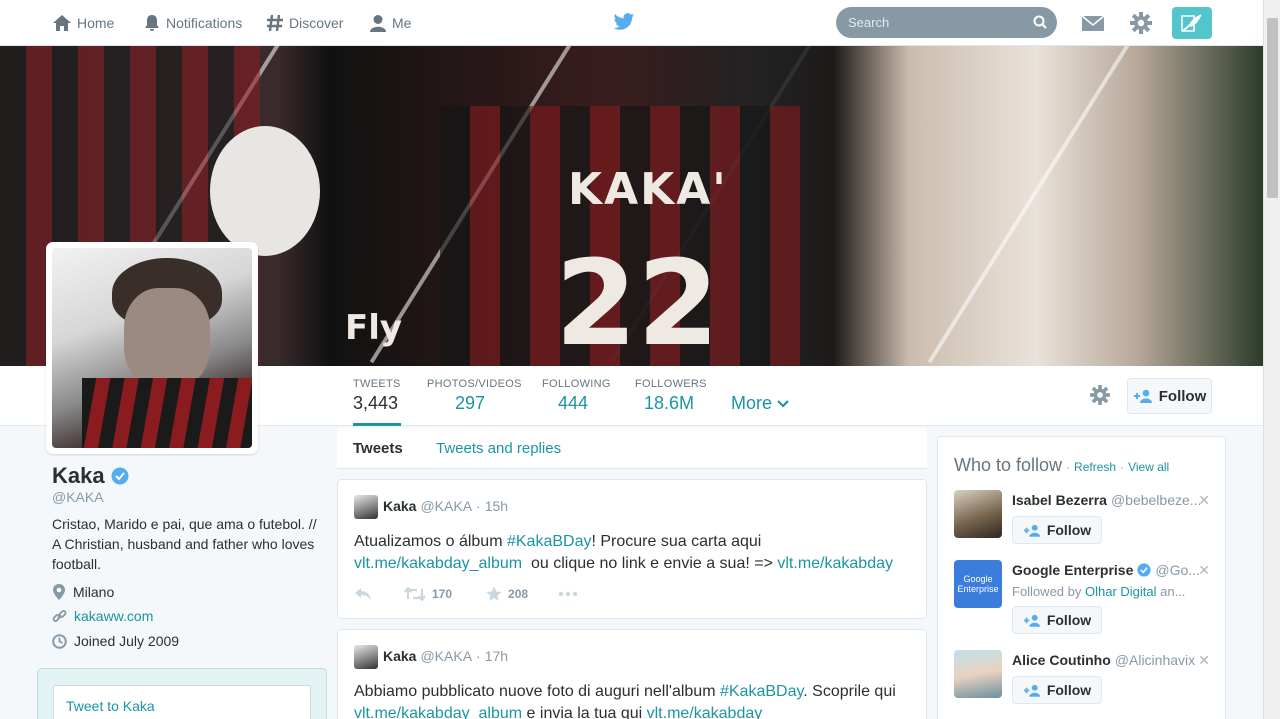 The width and height of the screenshot is (1280, 719). I want to click on link-icon, so click(59, 615).